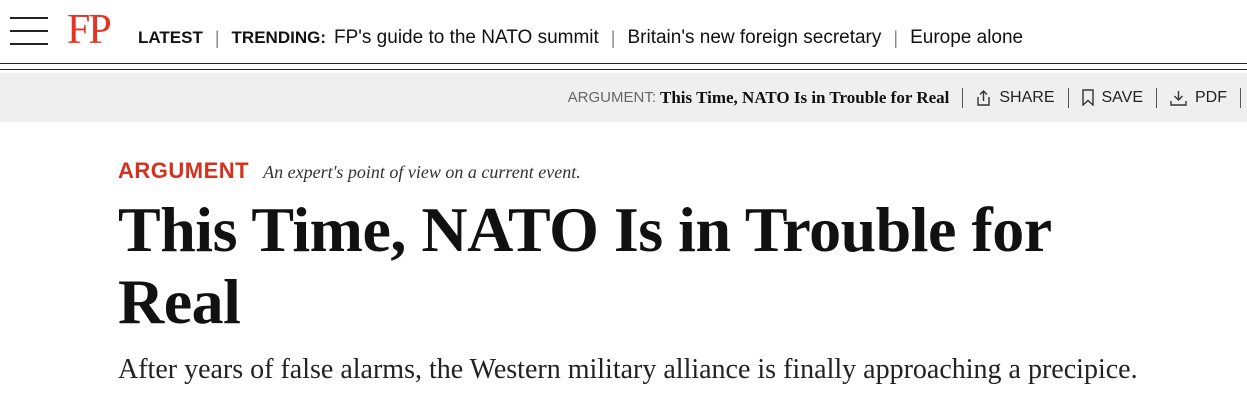  Describe the element at coordinates (1087, 97) in the screenshot. I see `bookmark-icon` at that location.